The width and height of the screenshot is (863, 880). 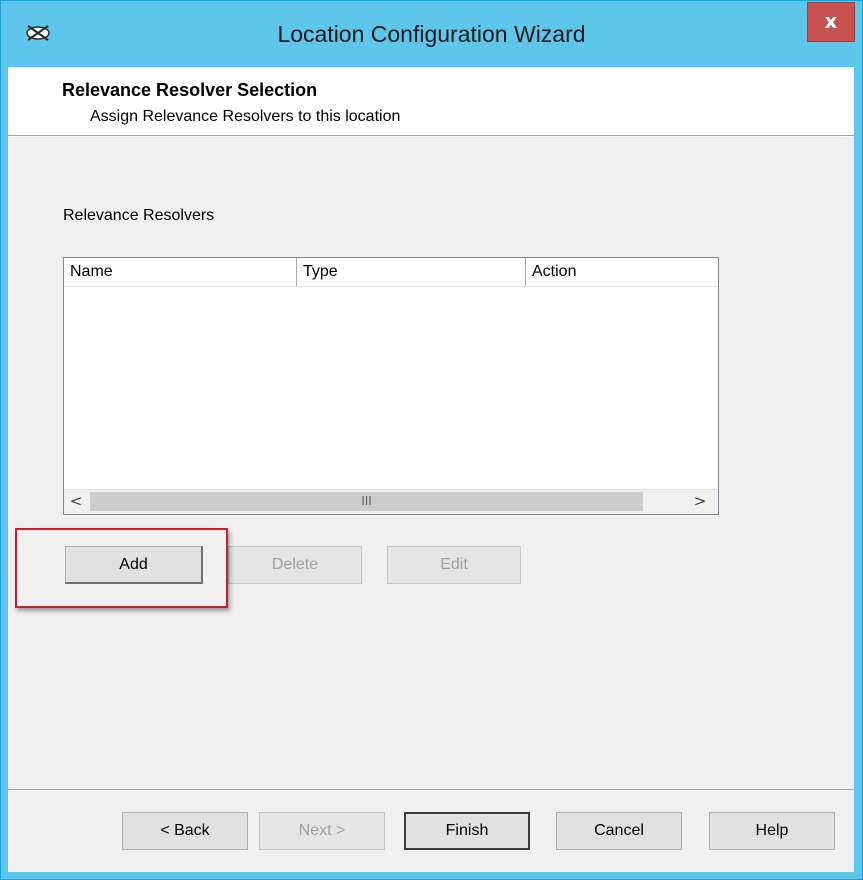 What do you see at coordinates (619, 831) in the screenshot?
I see `cancel-button: Cancel` at bounding box center [619, 831].